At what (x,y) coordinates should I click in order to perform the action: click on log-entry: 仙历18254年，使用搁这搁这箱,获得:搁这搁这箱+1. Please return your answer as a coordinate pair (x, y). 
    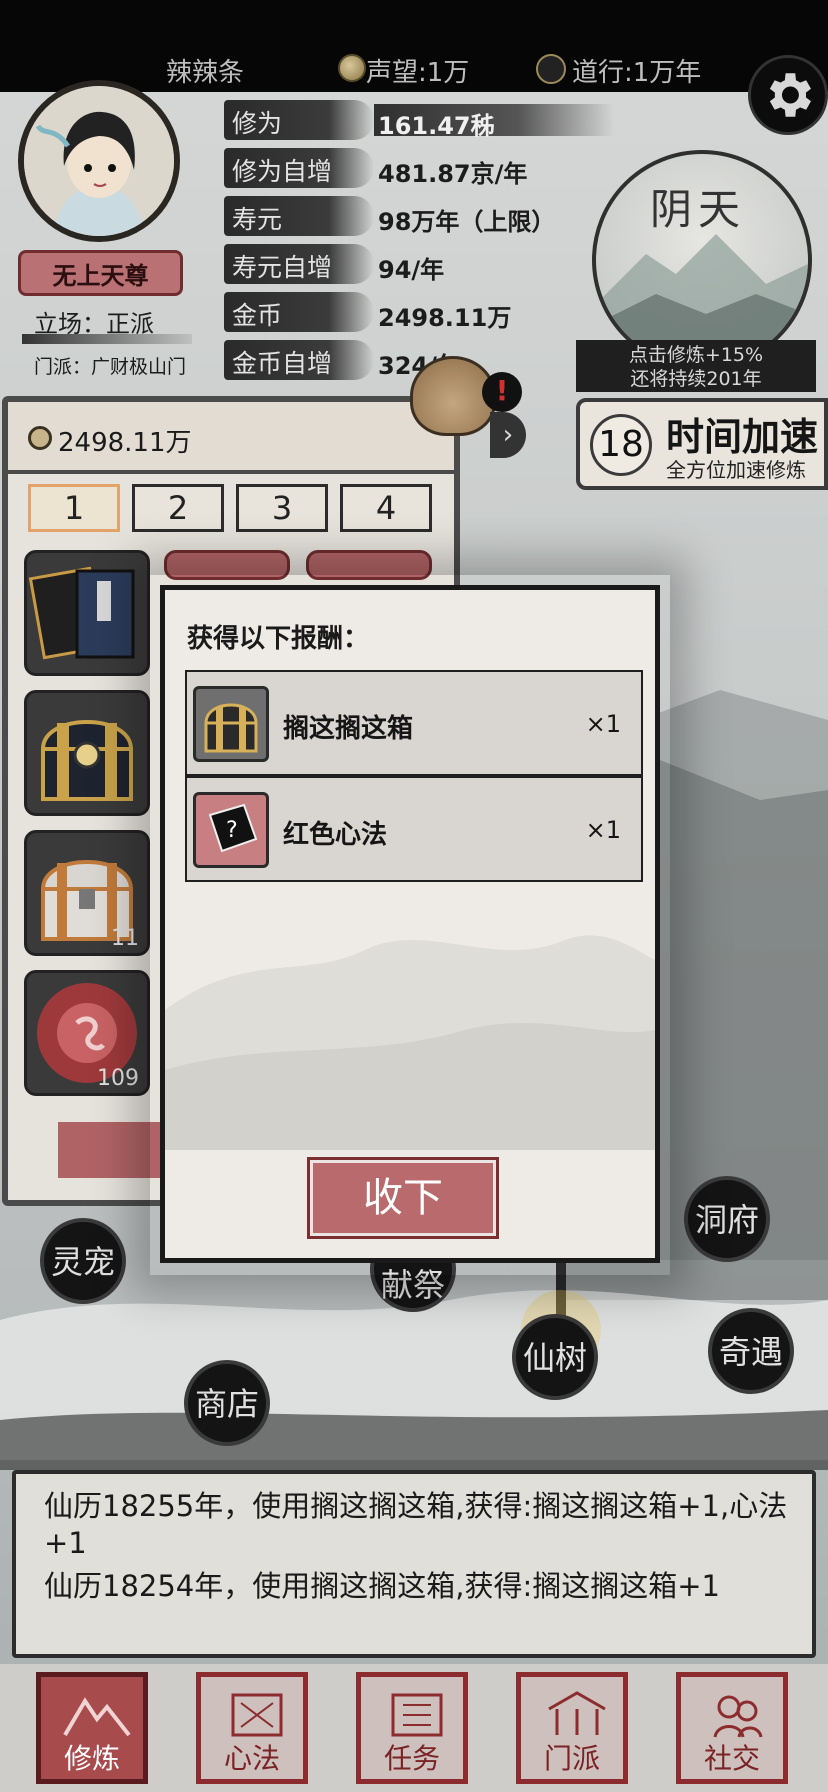
    Looking at the image, I should click on (382, 1586).